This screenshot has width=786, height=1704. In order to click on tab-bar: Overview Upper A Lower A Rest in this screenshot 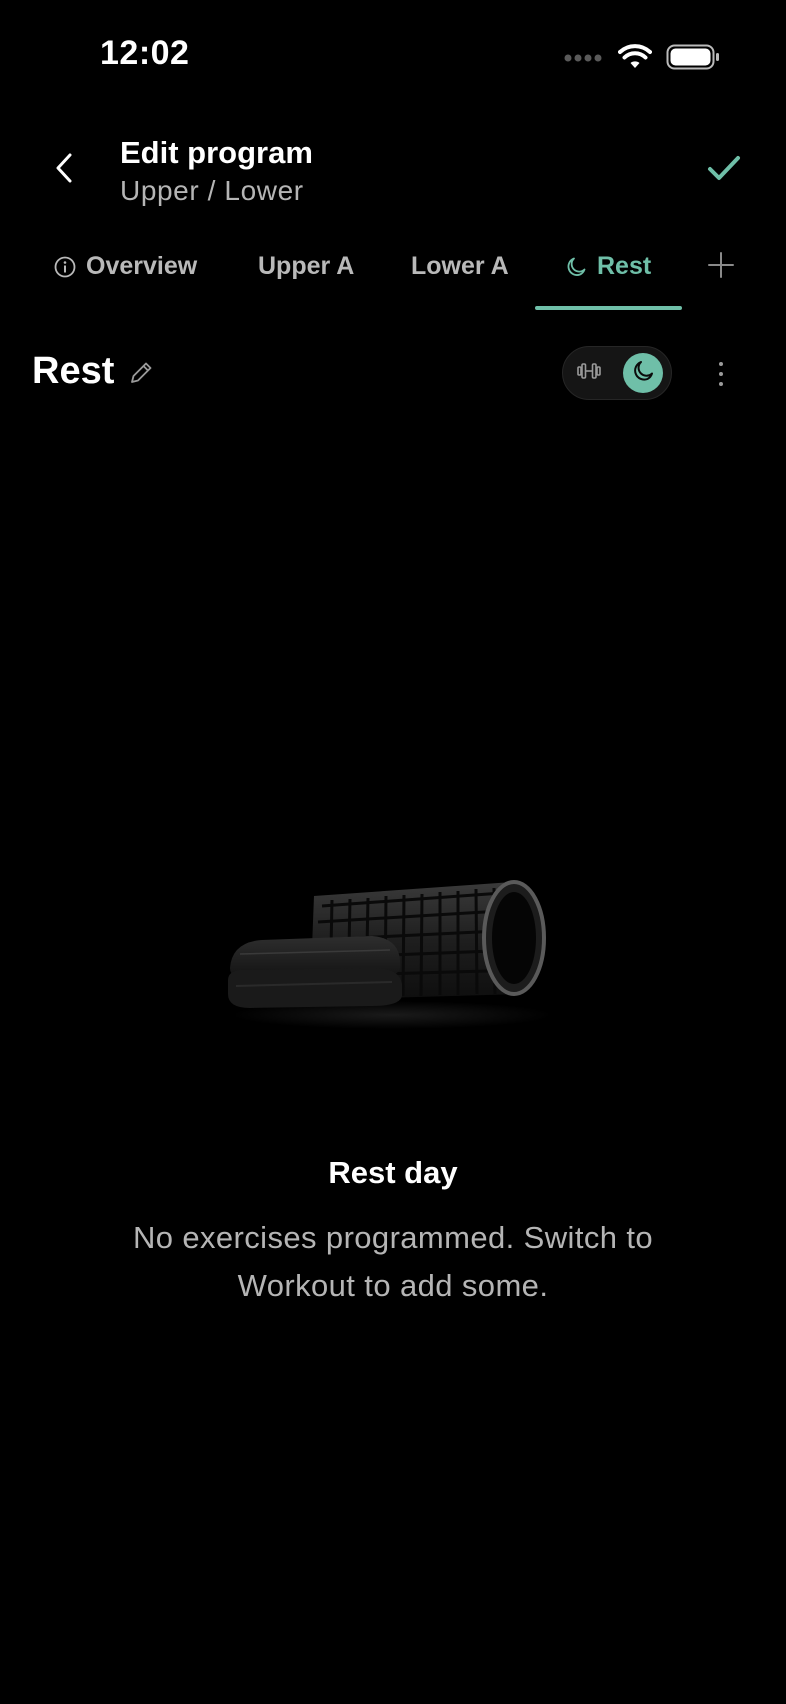, I will do `click(393, 274)`.